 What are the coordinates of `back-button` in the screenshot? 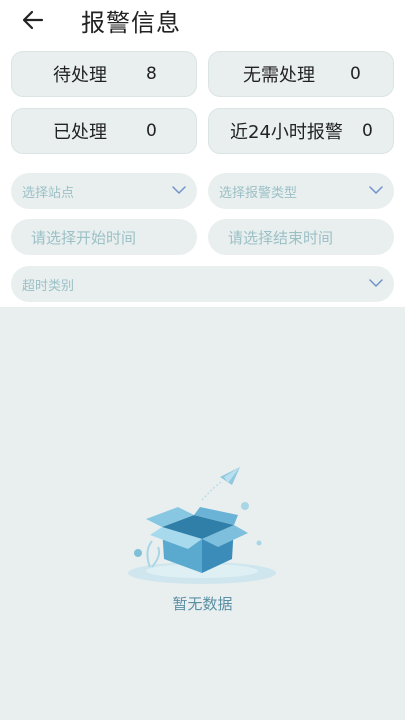 It's located at (33, 20).